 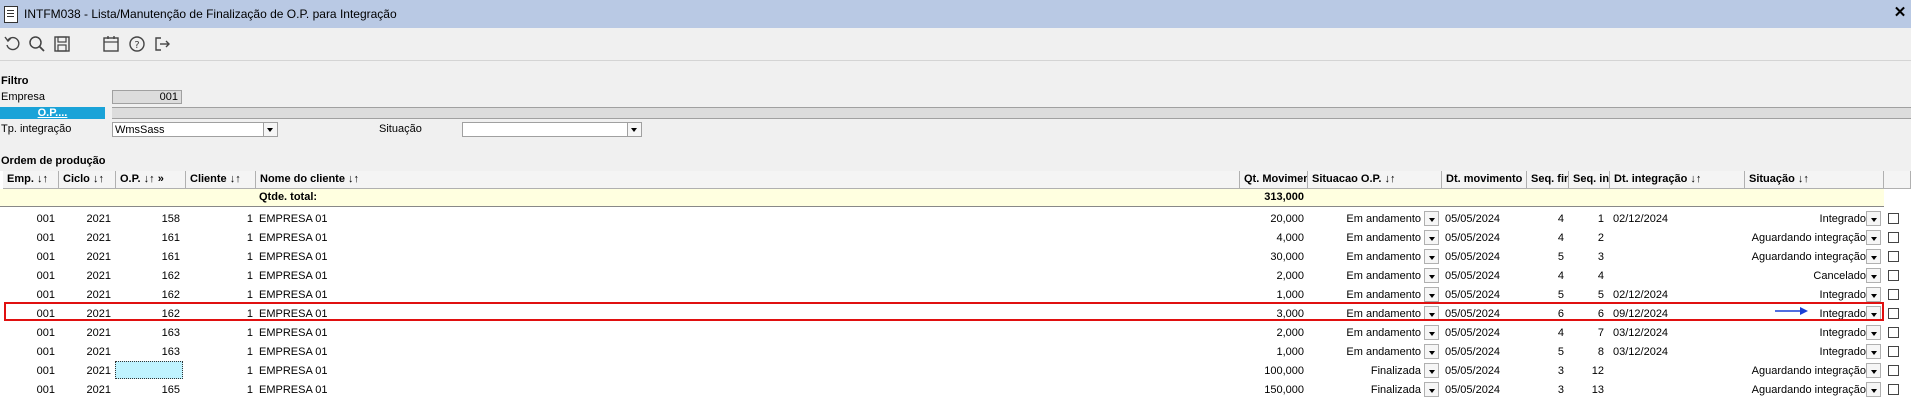 I want to click on save-icon, so click(x=62, y=44).